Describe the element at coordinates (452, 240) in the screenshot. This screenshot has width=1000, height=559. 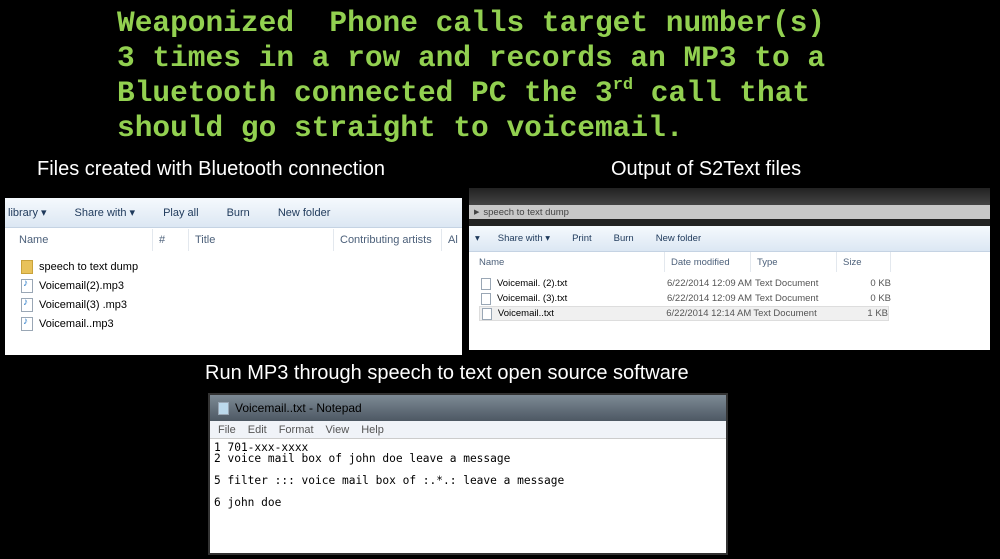
I see `column-album: Al` at that location.